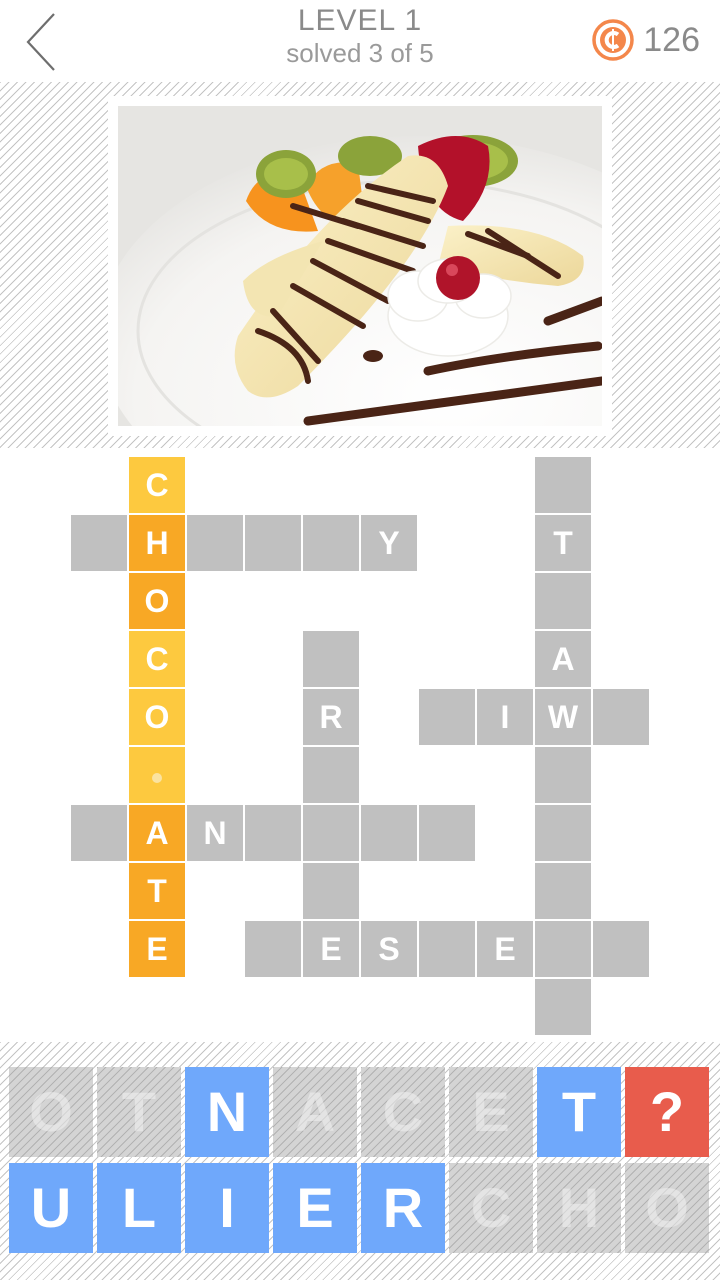 The height and width of the screenshot is (1280, 720). What do you see at coordinates (315, 1112) in the screenshot?
I see `letter-tile: A` at bounding box center [315, 1112].